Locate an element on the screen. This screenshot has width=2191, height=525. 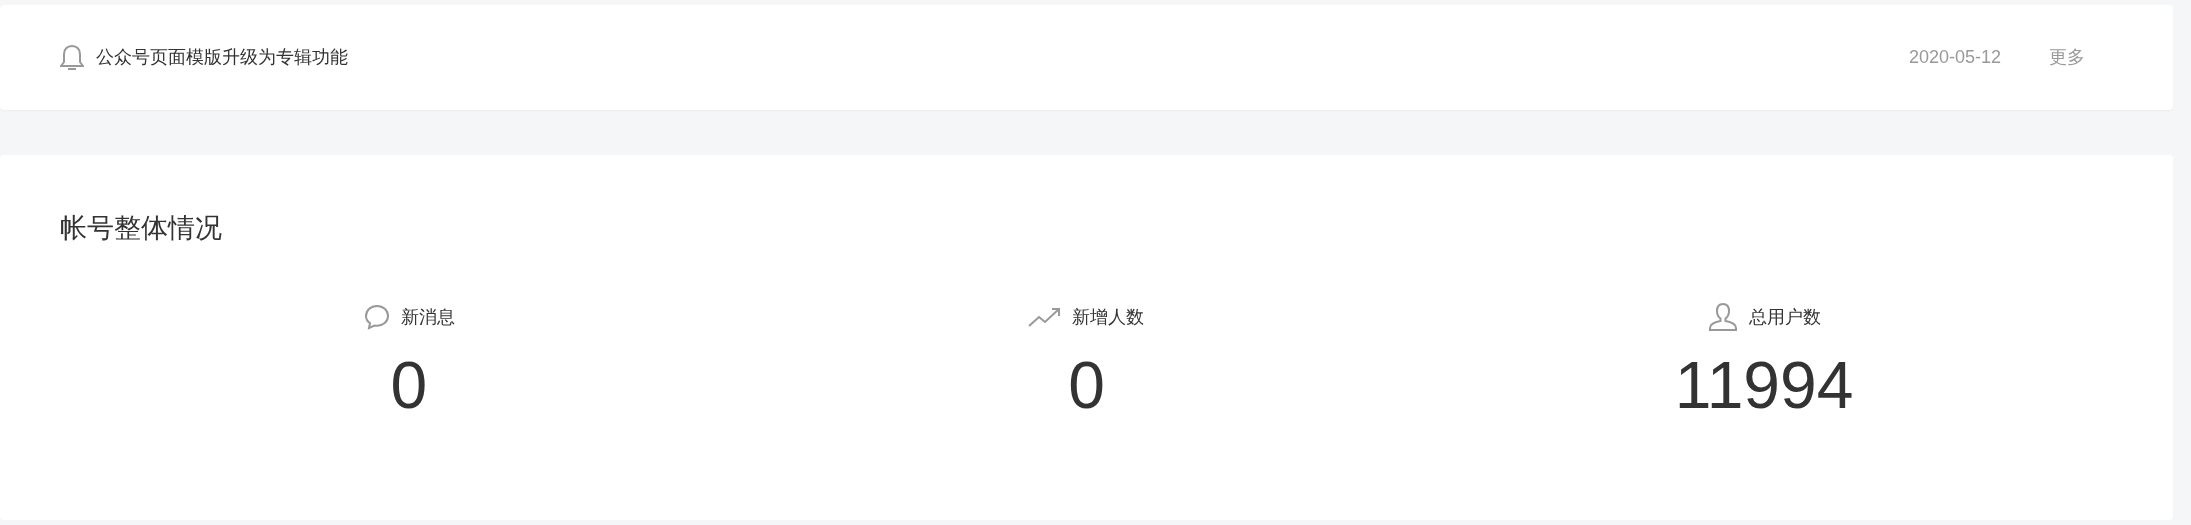
stat-value: 11994 is located at coordinates (1764, 385).